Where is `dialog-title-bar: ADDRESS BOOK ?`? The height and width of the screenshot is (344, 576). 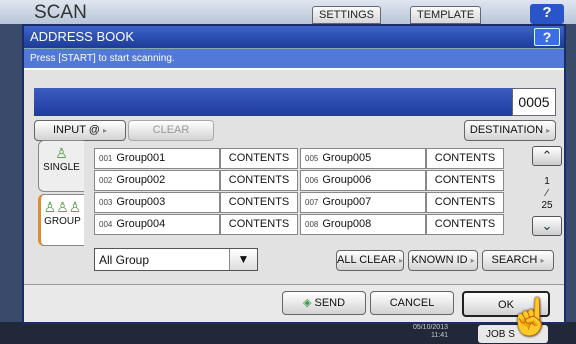 dialog-title-bar: ADDRESS BOOK ? is located at coordinates (294, 37).